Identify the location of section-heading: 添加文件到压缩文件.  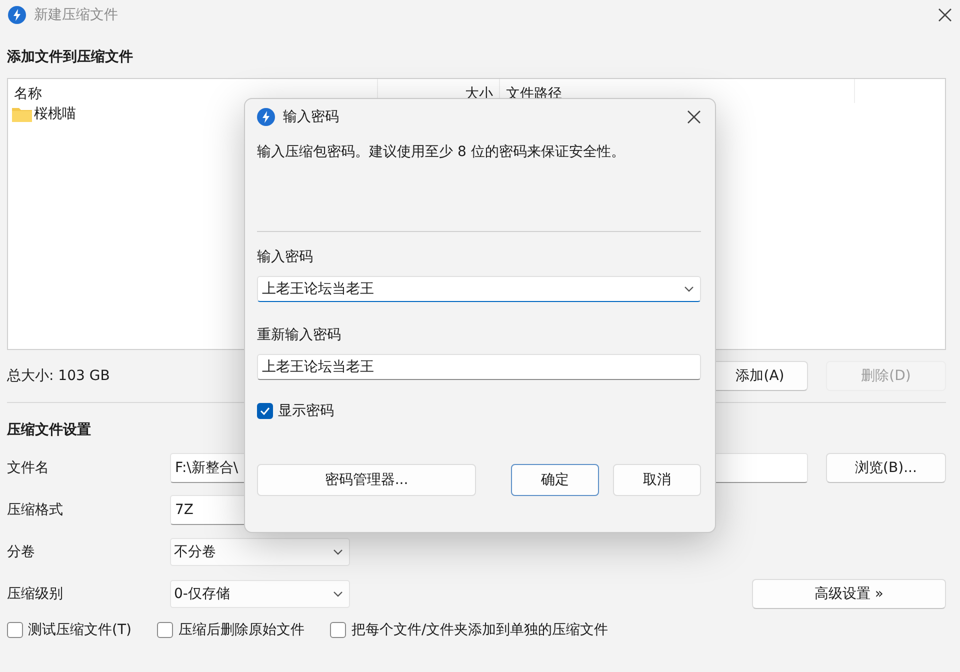
(70, 57).